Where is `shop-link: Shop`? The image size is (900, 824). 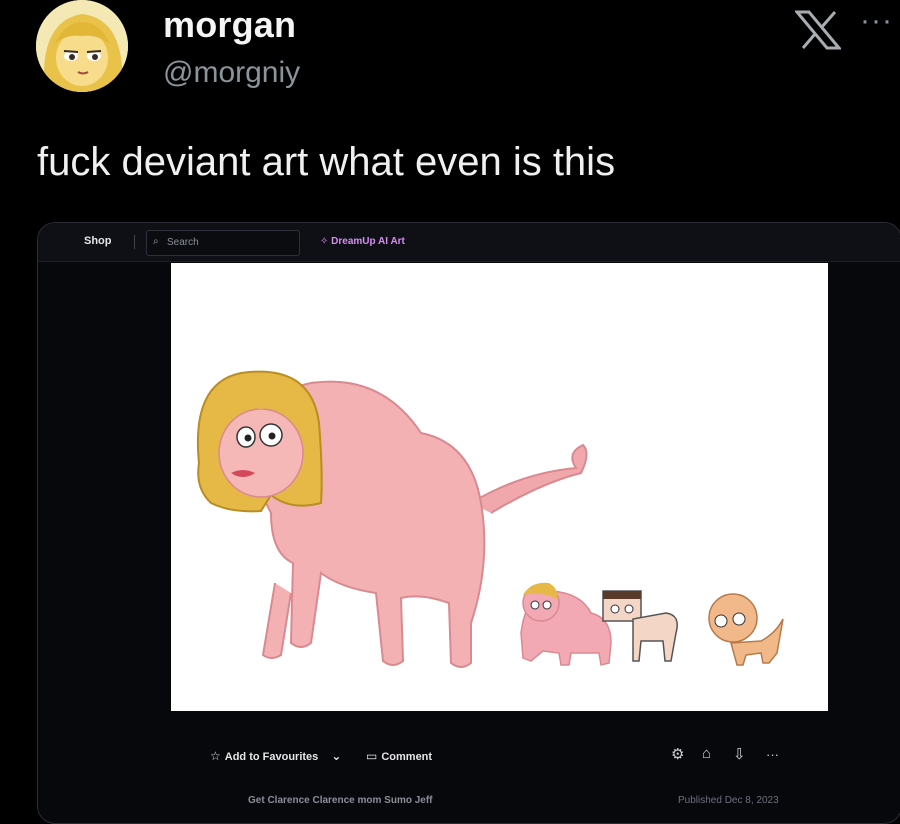 shop-link: Shop is located at coordinates (98, 241).